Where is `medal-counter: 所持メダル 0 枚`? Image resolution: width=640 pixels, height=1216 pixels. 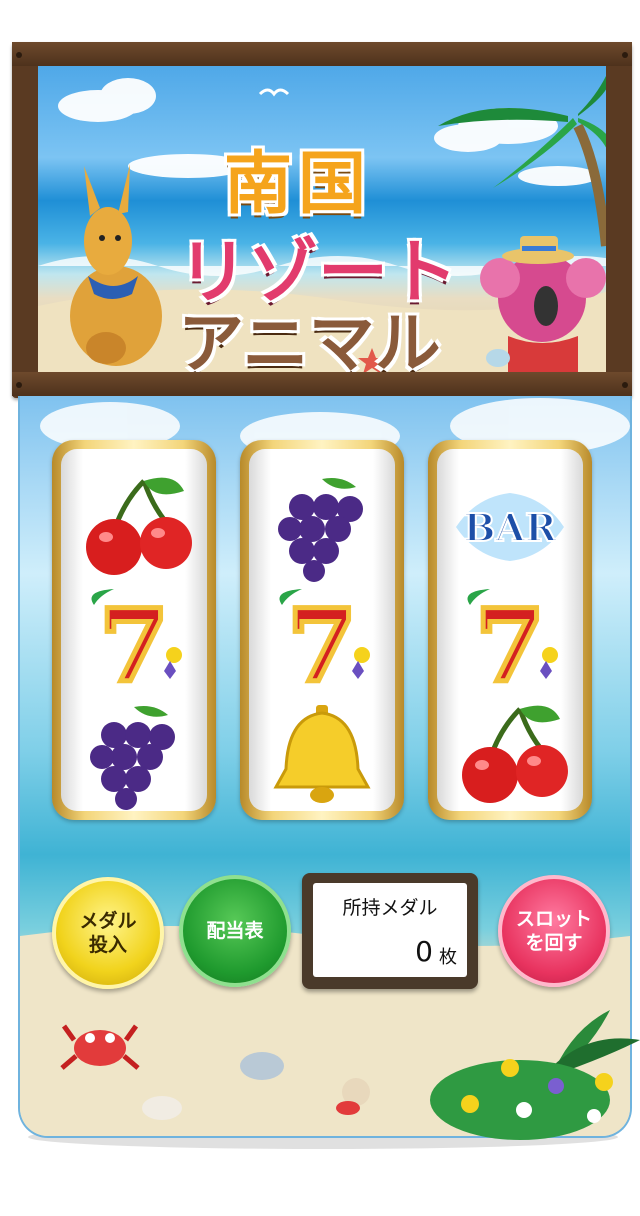
medal-counter: 所持メダル 0 枚 is located at coordinates (390, 931).